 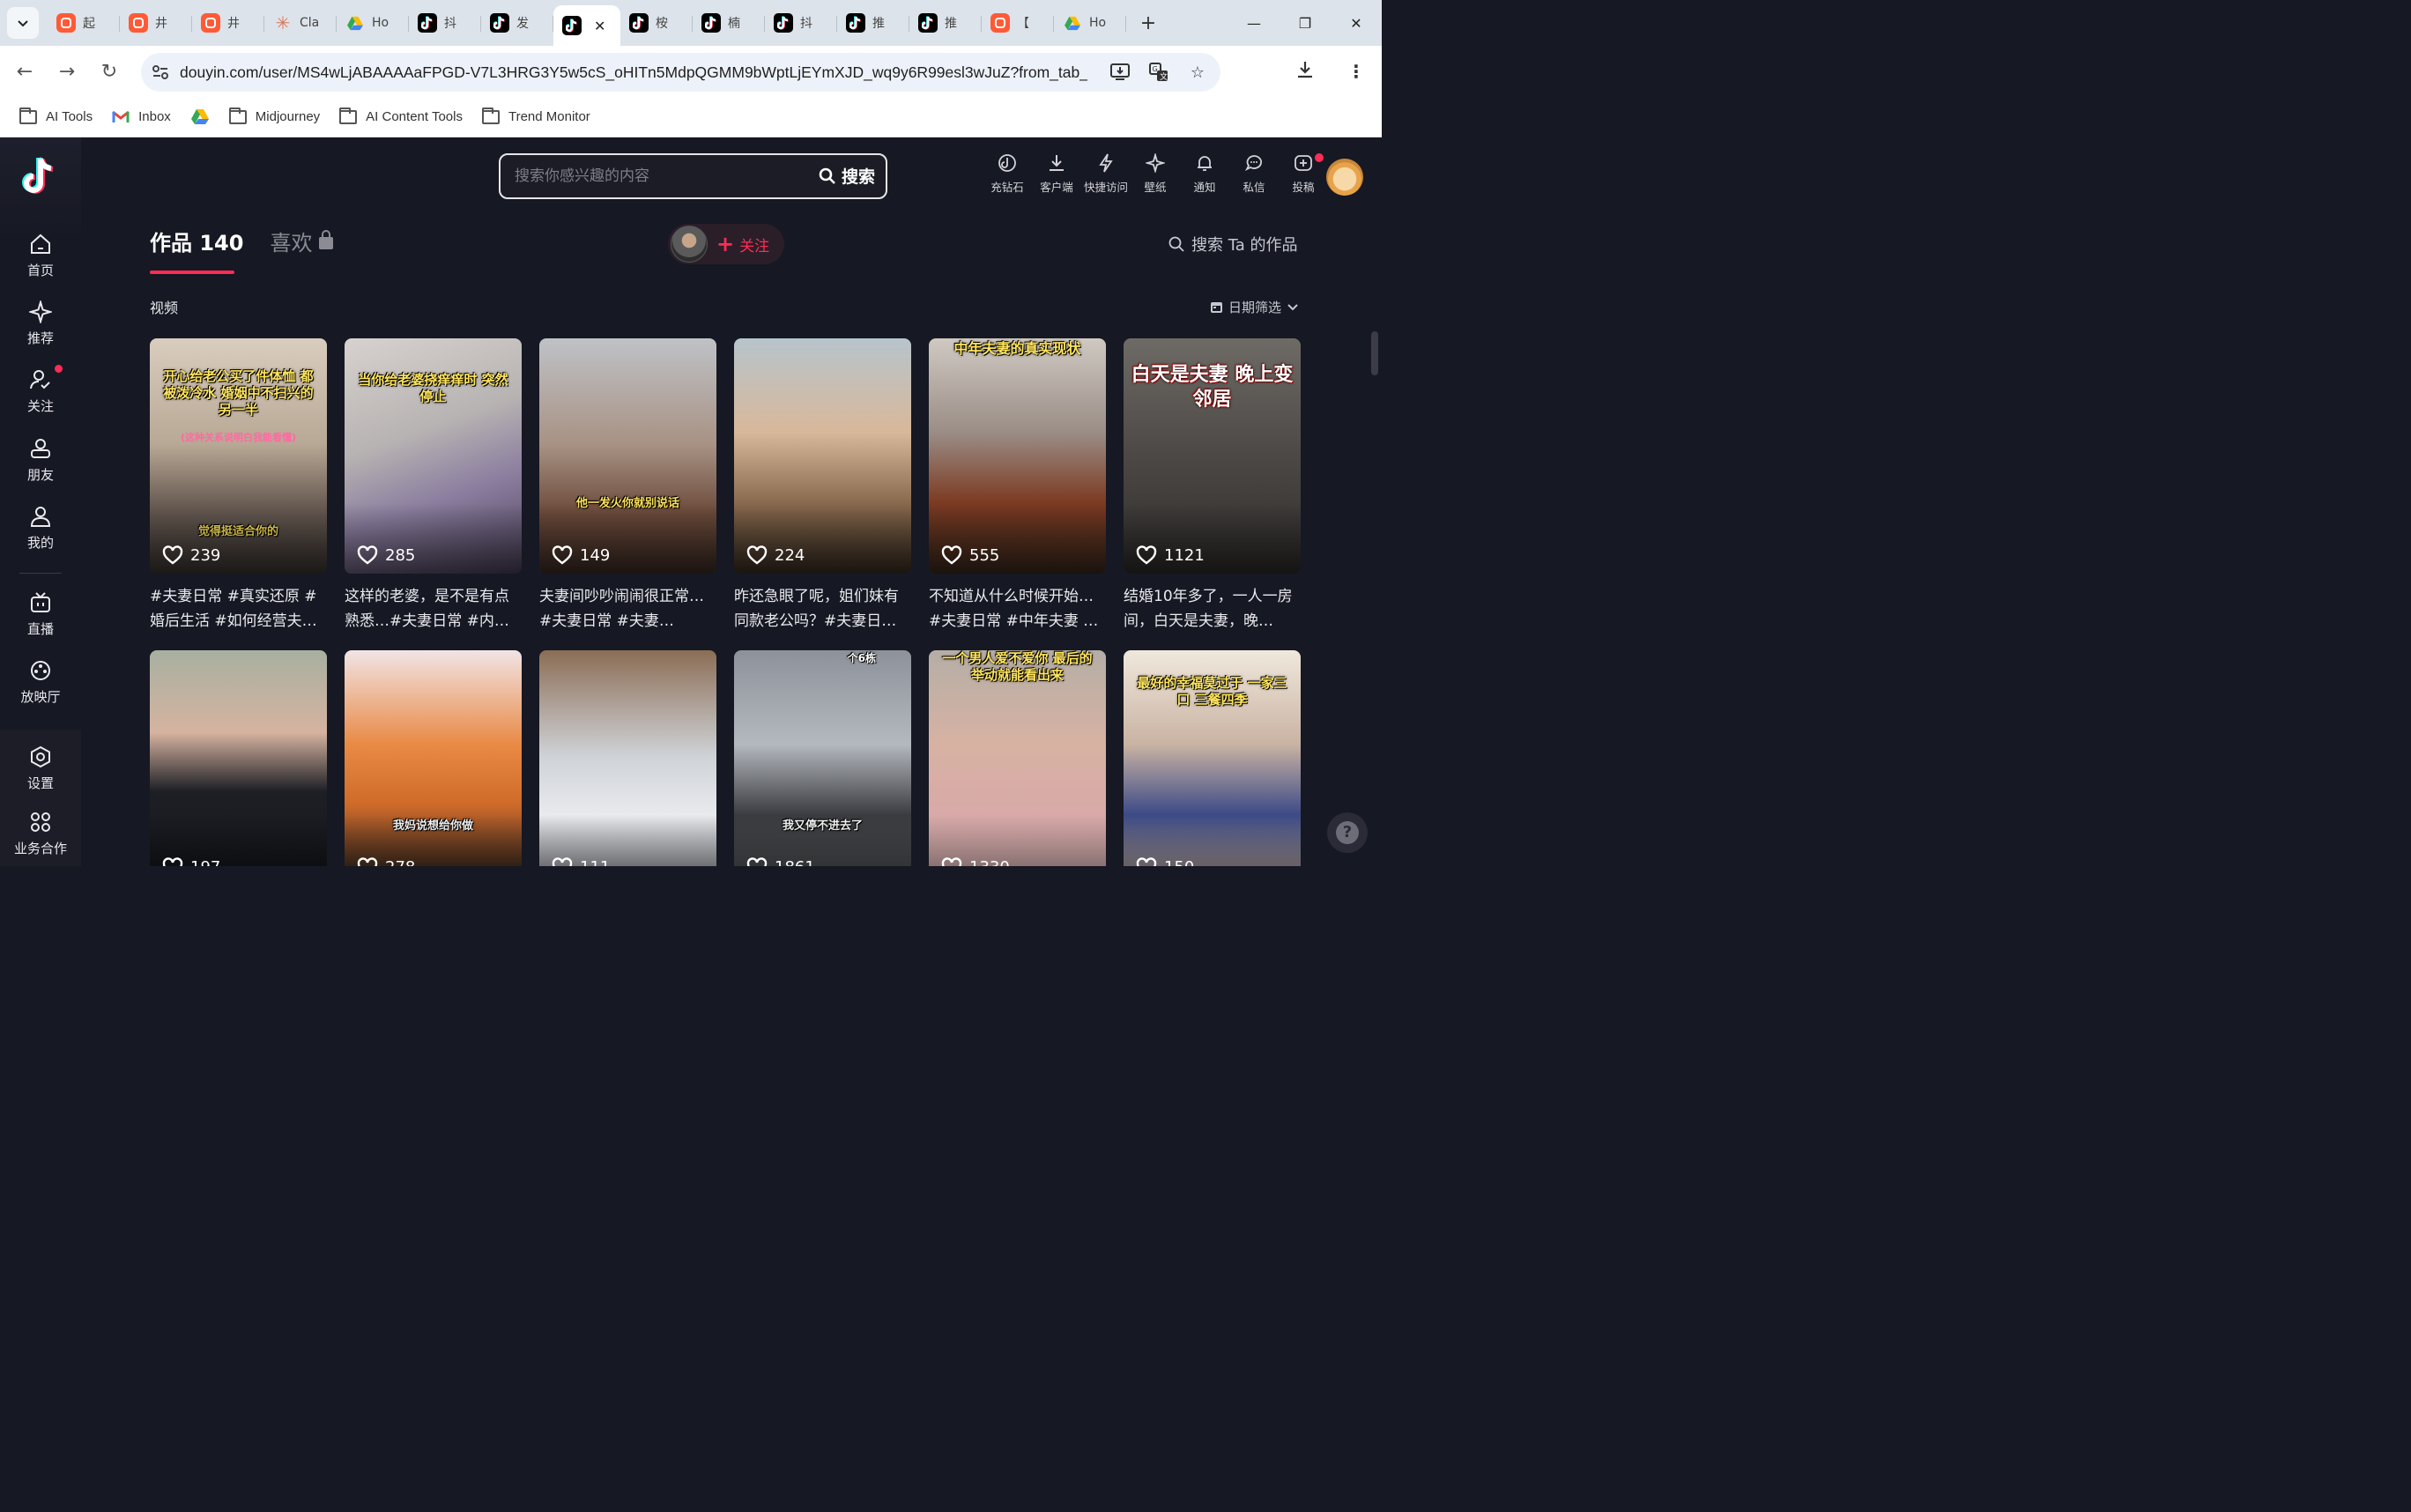 What do you see at coordinates (1007, 174) in the screenshot?
I see `recharge-button: 充钻石` at bounding box center [1007, 174].